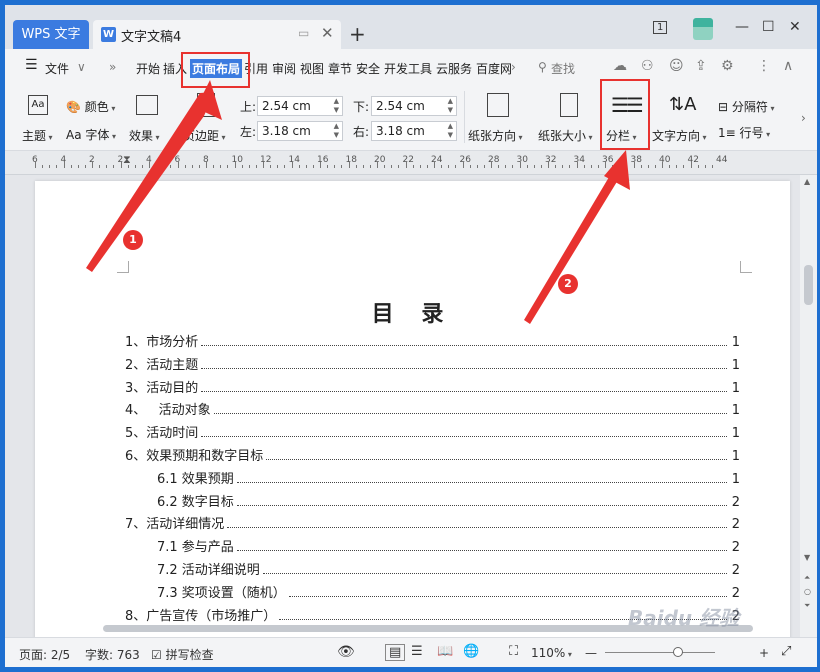  What do you see at coordinates (569, 105) in the screenshot?
I see `paper-size-icon` at bounding box center [569, 105].